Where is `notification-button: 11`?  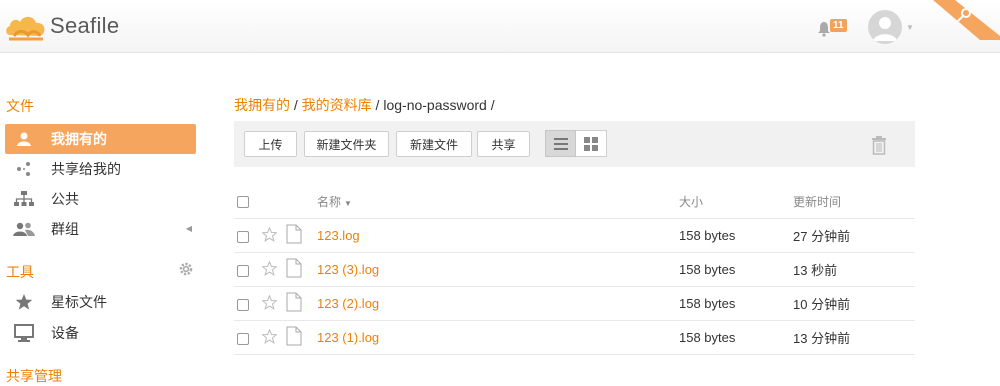
notification-button: 11 is located at coordinates (832, 28).